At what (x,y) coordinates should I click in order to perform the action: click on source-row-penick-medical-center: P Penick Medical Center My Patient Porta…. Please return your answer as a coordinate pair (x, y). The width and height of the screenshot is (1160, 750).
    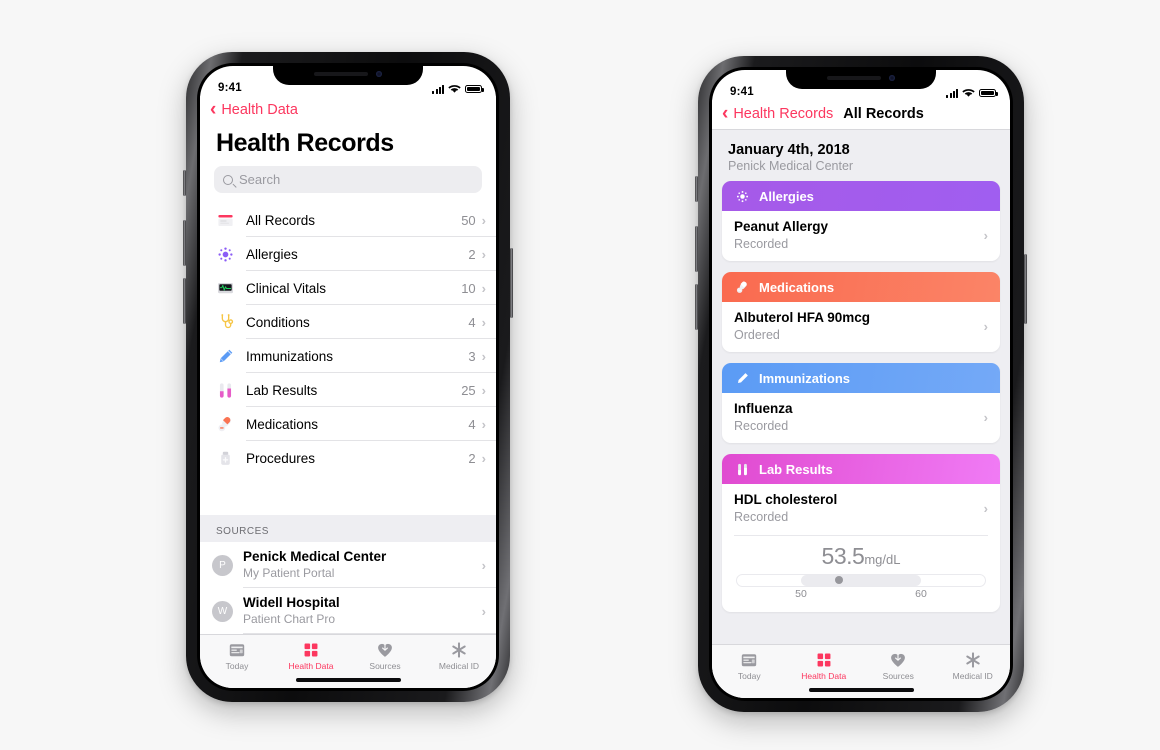
    Looking at the image, I should click on (348, 565).